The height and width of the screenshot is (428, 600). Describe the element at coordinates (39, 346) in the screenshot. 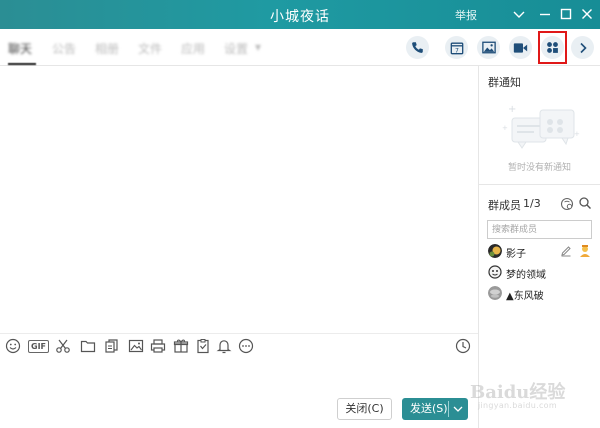

I see `gif-icon: GIF` at that location.